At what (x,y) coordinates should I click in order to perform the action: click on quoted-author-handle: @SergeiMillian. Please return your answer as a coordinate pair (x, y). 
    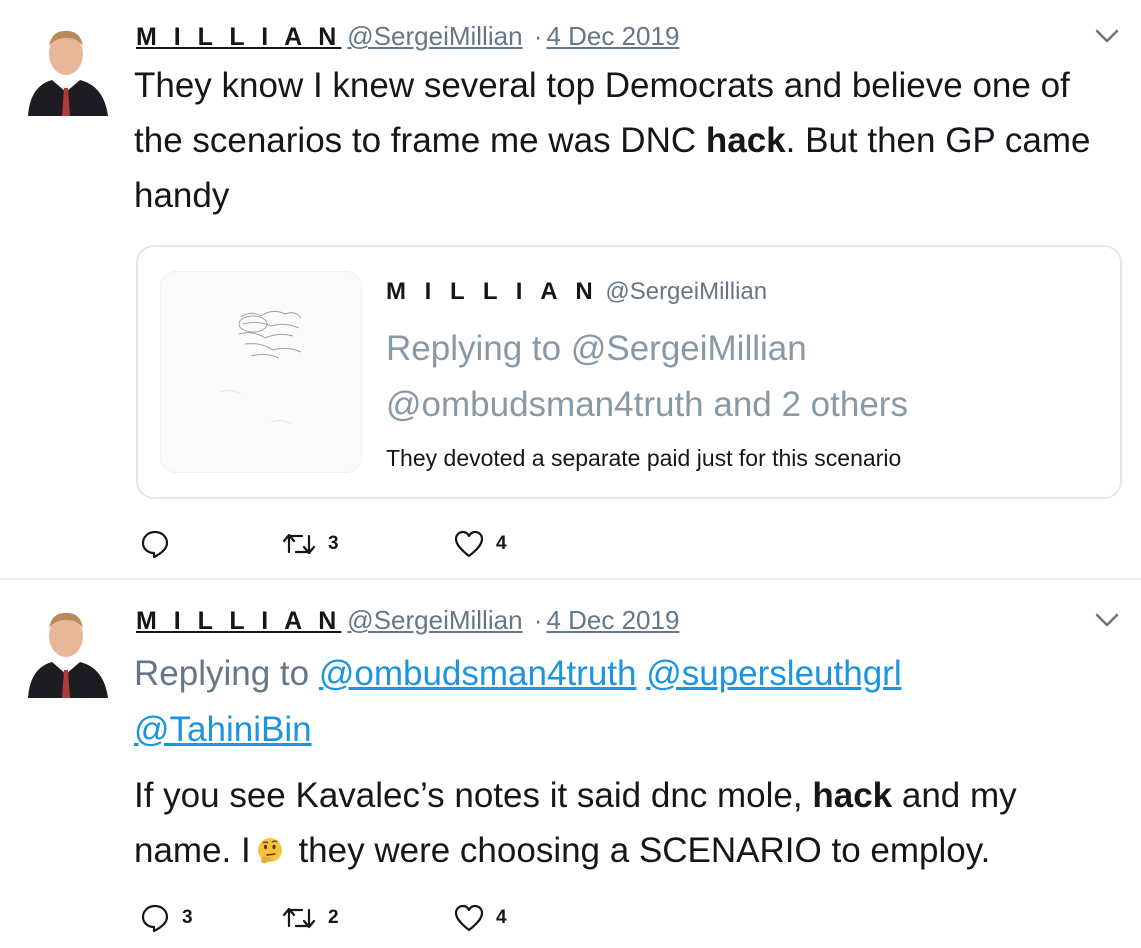
    Looking at the image, I should click on (686, 291).